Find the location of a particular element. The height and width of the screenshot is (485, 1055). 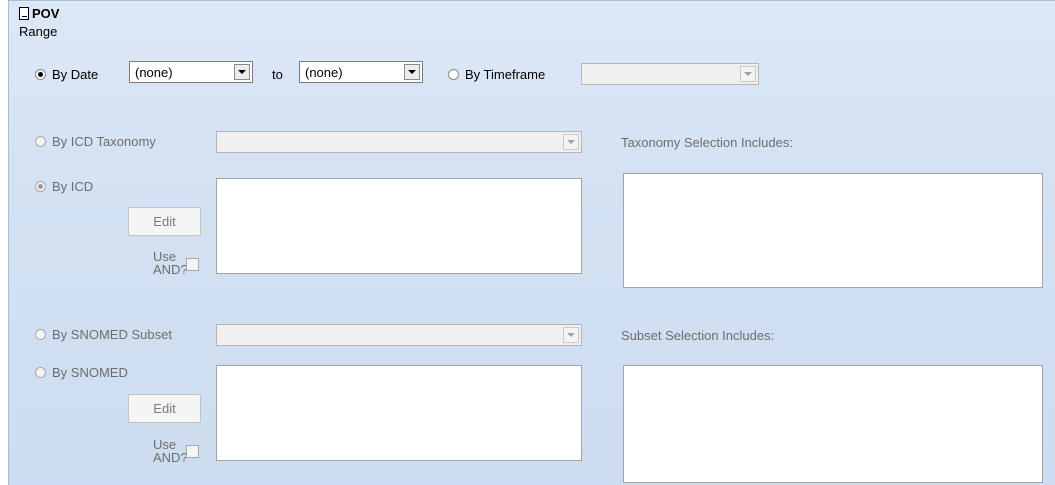

icd-use-and-checkbox is located at coordinates (192, 264).